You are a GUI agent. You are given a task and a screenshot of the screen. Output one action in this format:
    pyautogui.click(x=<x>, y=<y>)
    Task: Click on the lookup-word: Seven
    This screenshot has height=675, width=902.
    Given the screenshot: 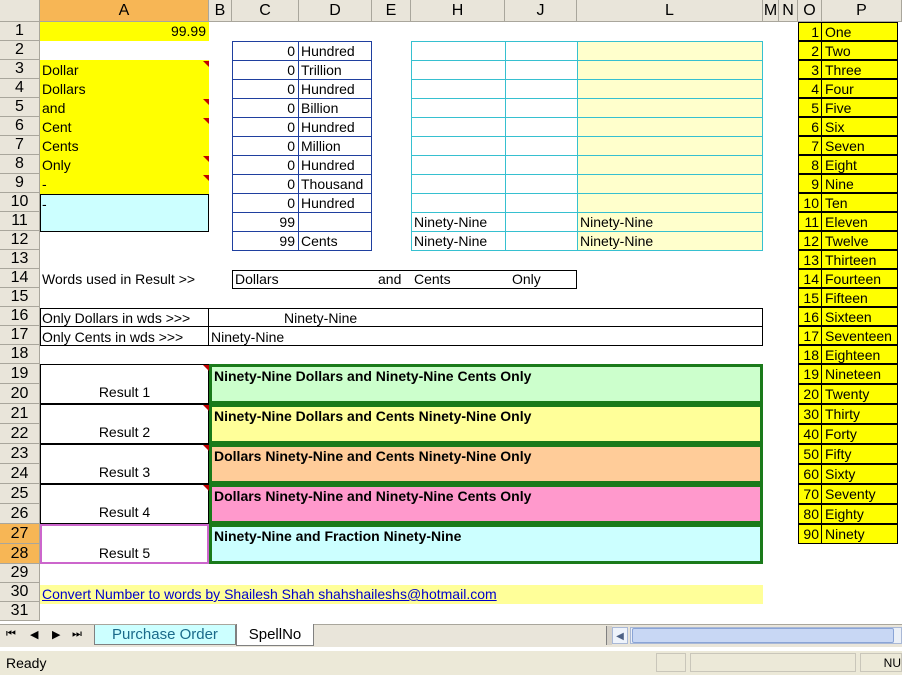 What is the action you would take?
    pyautogui.click(x=859, y=145)
    